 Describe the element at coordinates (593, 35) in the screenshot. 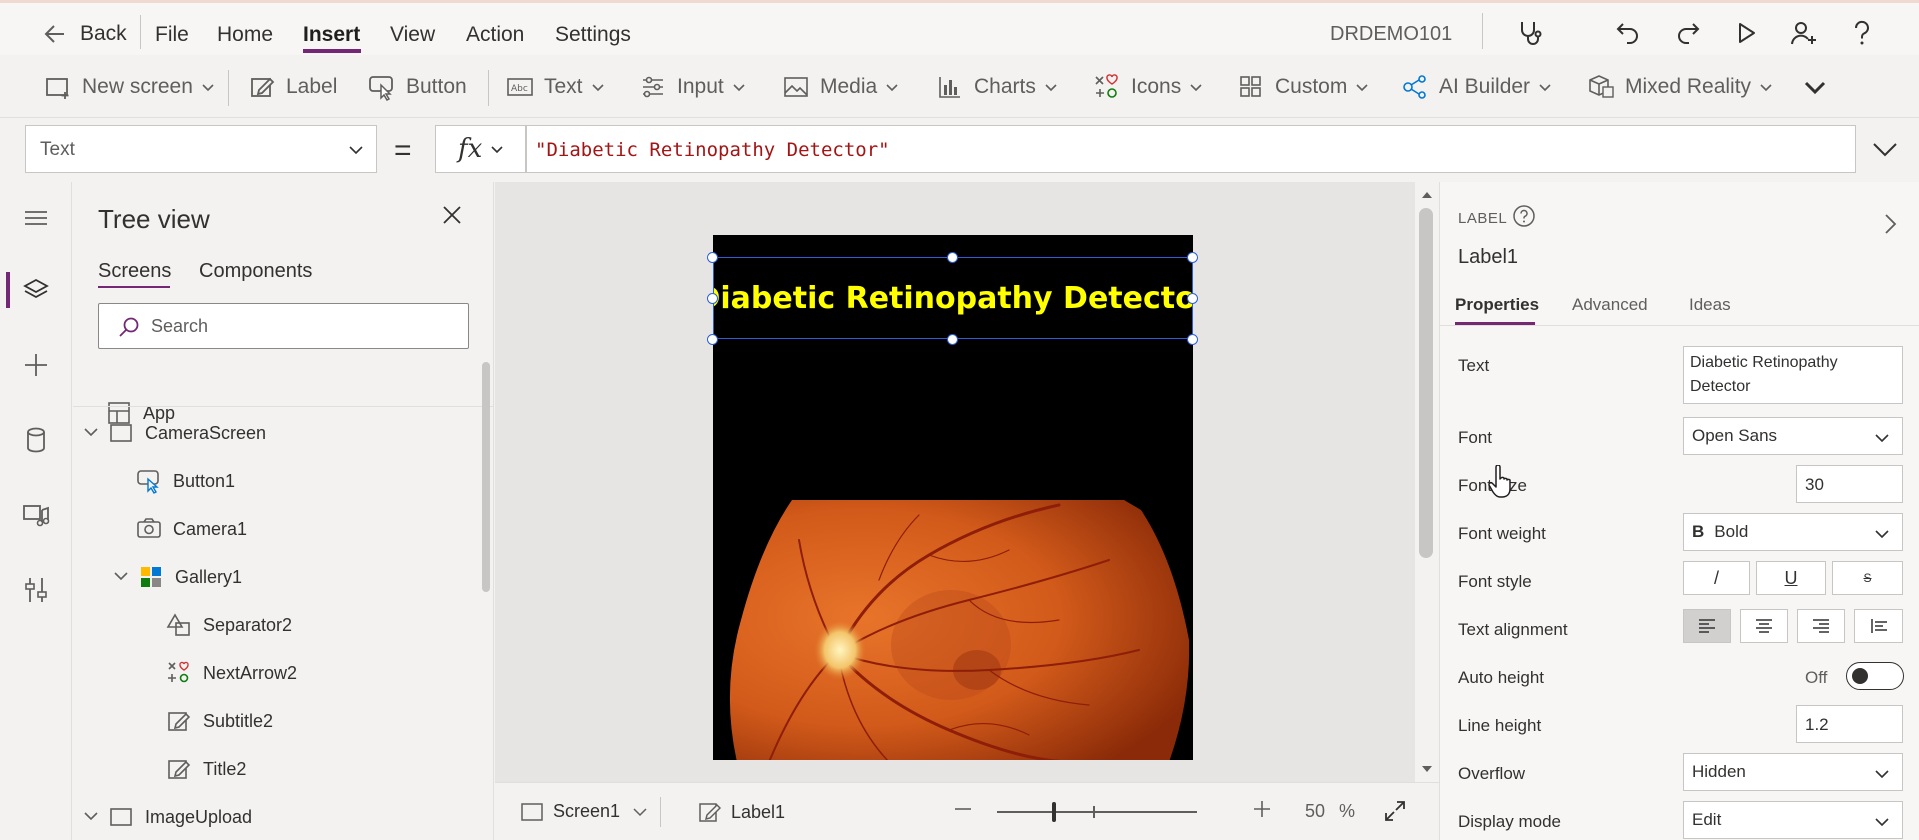

I see `menu-settings: Settings` at that location.